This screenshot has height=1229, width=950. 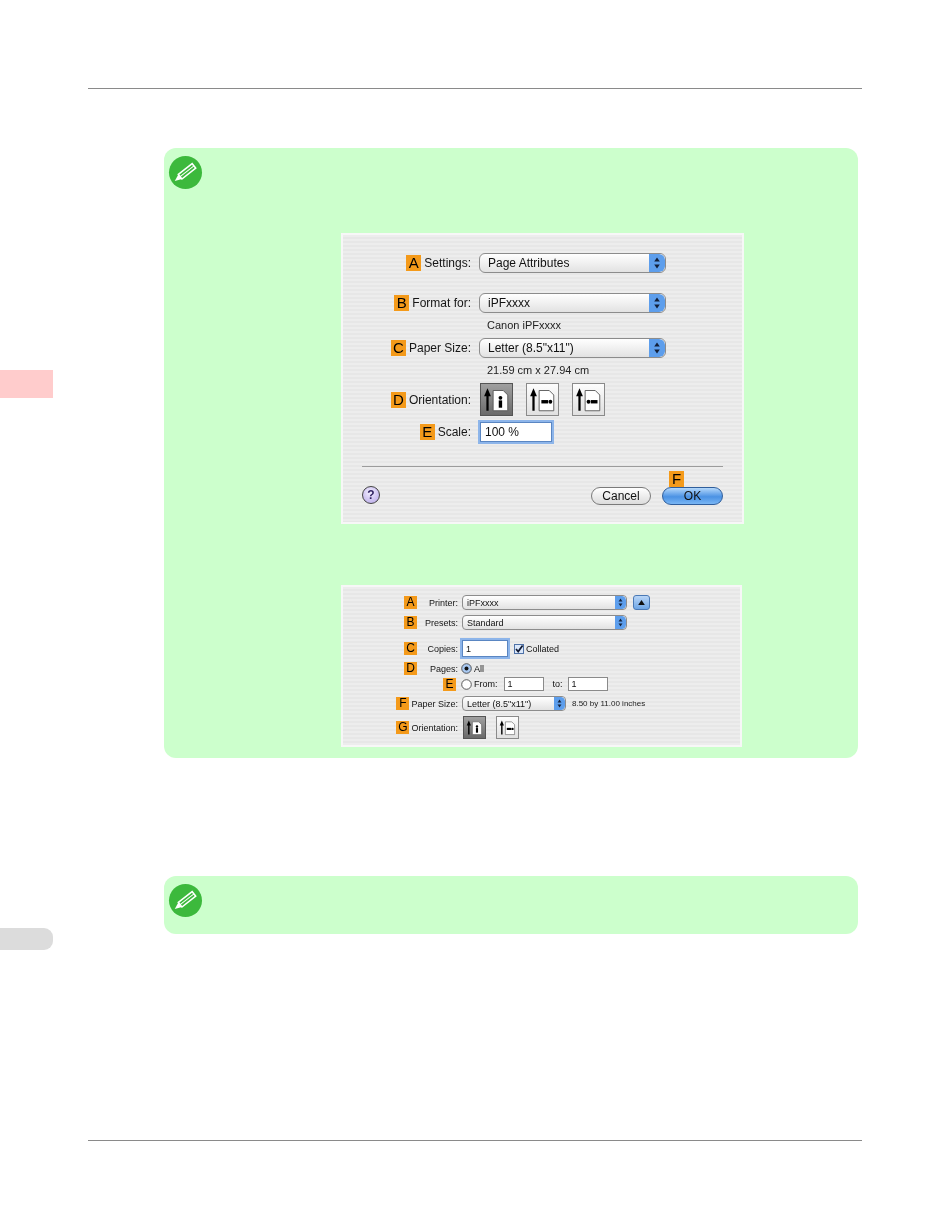 What do you see at coordinates (447, 263) in the screenshot?
I see `field-label: Settings:` at bounding box center [447, 263].